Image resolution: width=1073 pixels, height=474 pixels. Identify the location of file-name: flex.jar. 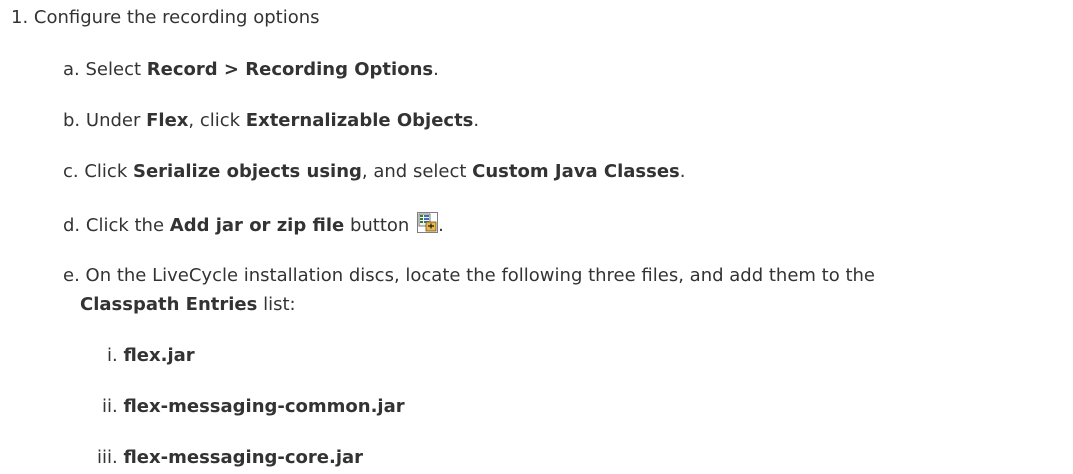
(159, 355).